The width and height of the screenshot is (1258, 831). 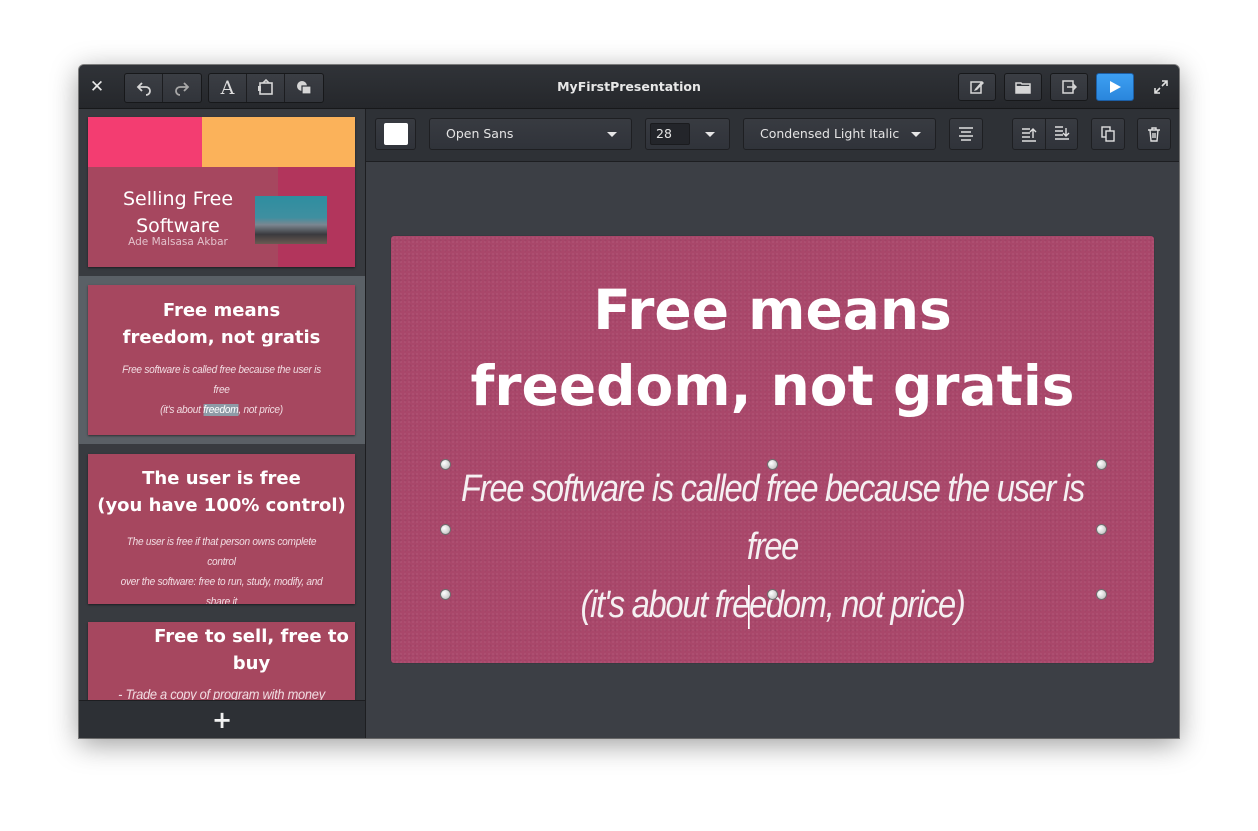 I want to click on export-button, so click(x=1069, y=87).